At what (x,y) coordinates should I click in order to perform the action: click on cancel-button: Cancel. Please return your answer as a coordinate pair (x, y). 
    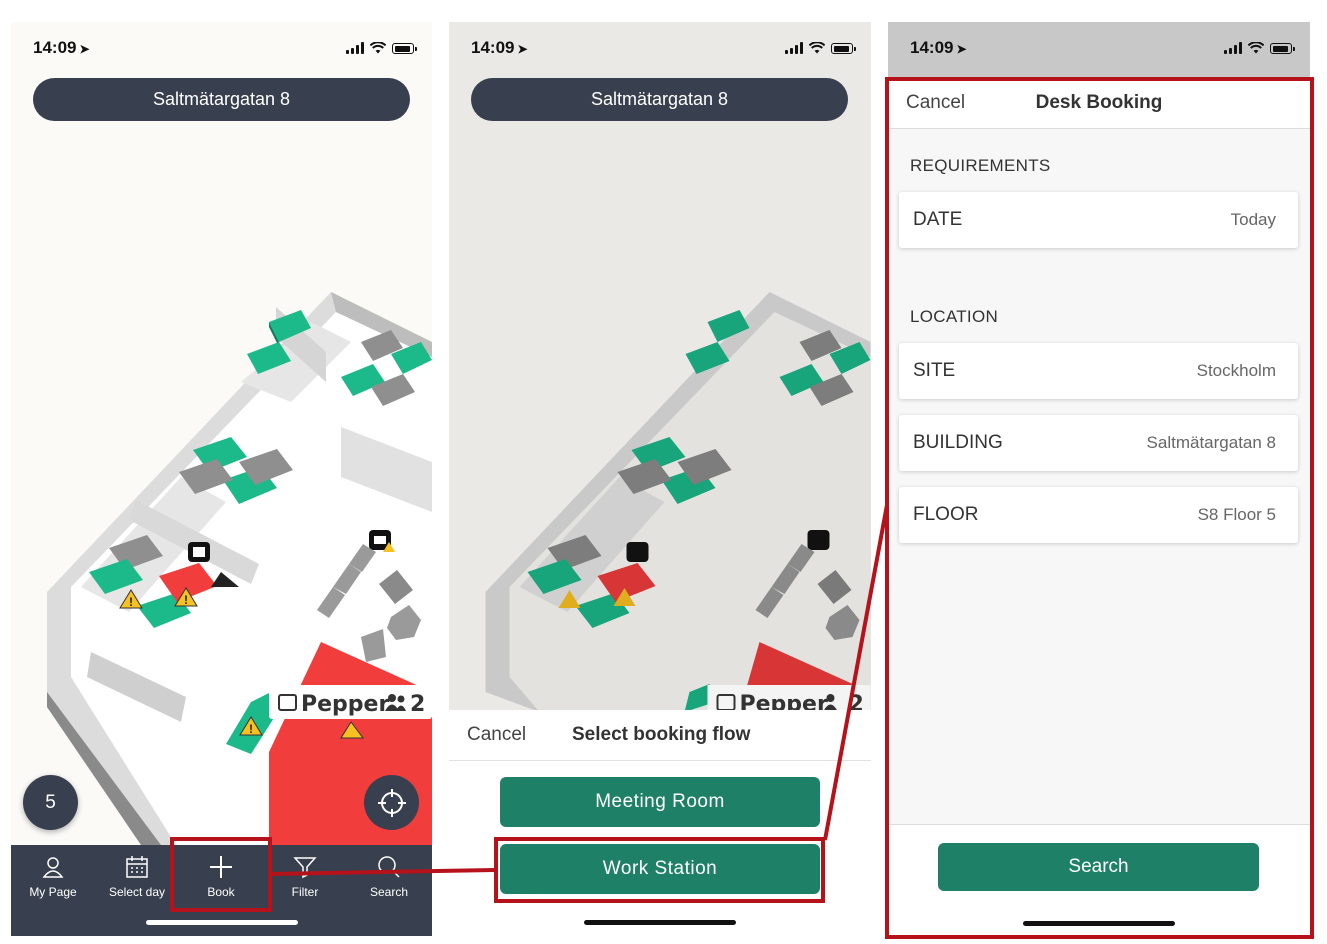
    Looking at the image, I should click on (496, 735).